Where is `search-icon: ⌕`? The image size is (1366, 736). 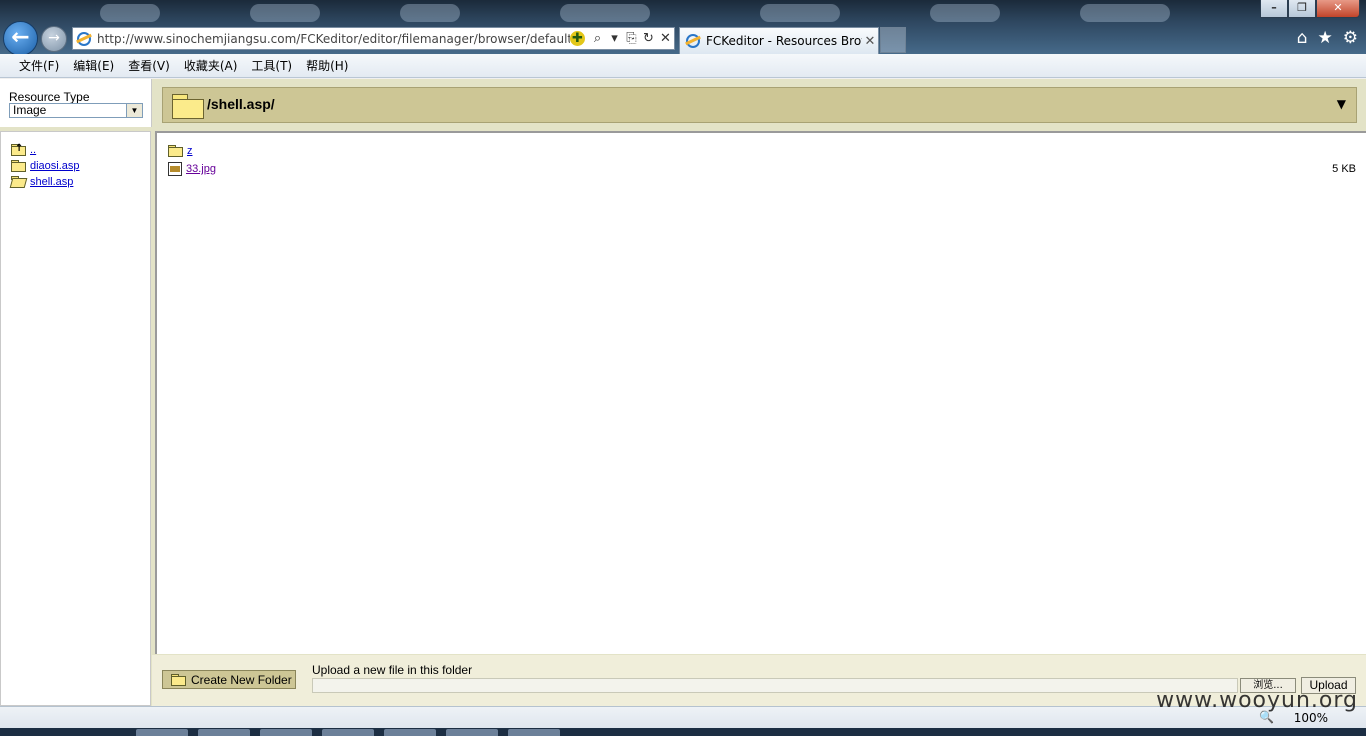 search-icon: ⌕ is located at coordinates (597, 38).